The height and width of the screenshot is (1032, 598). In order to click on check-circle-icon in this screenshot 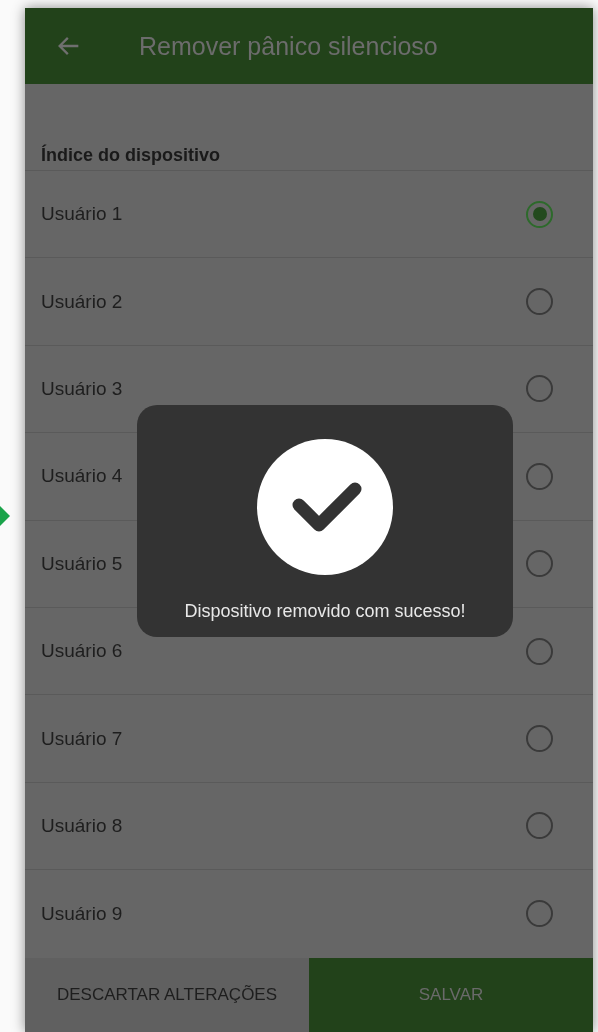, I will do `click(325, 507)`.